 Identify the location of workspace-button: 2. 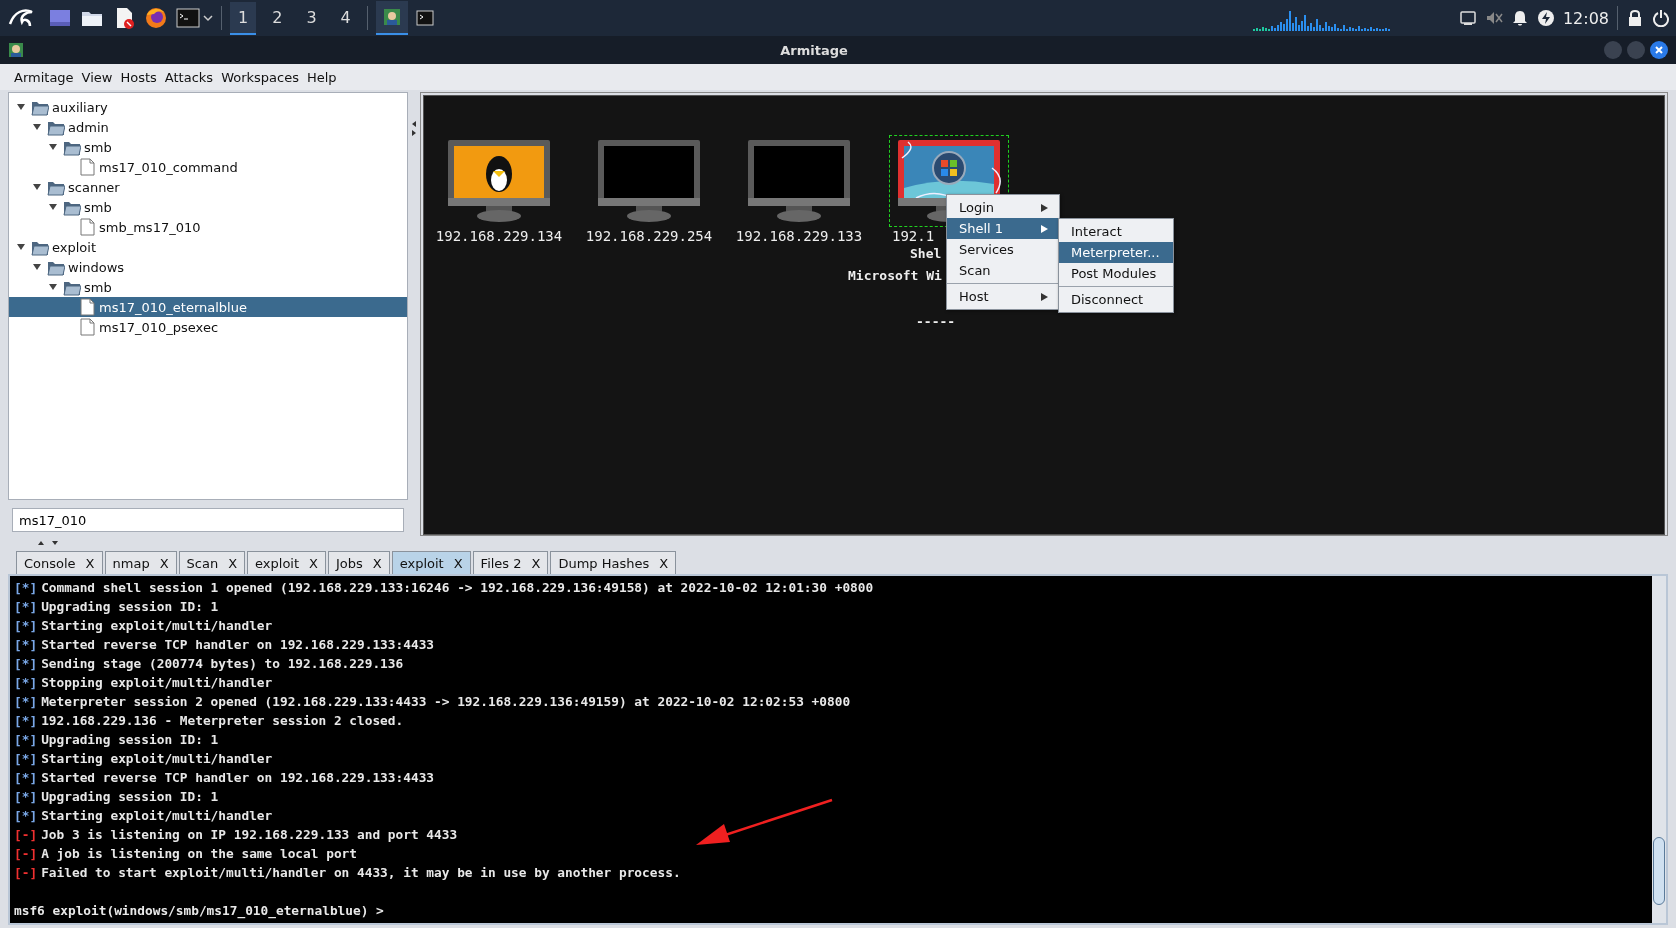
(277, 18).